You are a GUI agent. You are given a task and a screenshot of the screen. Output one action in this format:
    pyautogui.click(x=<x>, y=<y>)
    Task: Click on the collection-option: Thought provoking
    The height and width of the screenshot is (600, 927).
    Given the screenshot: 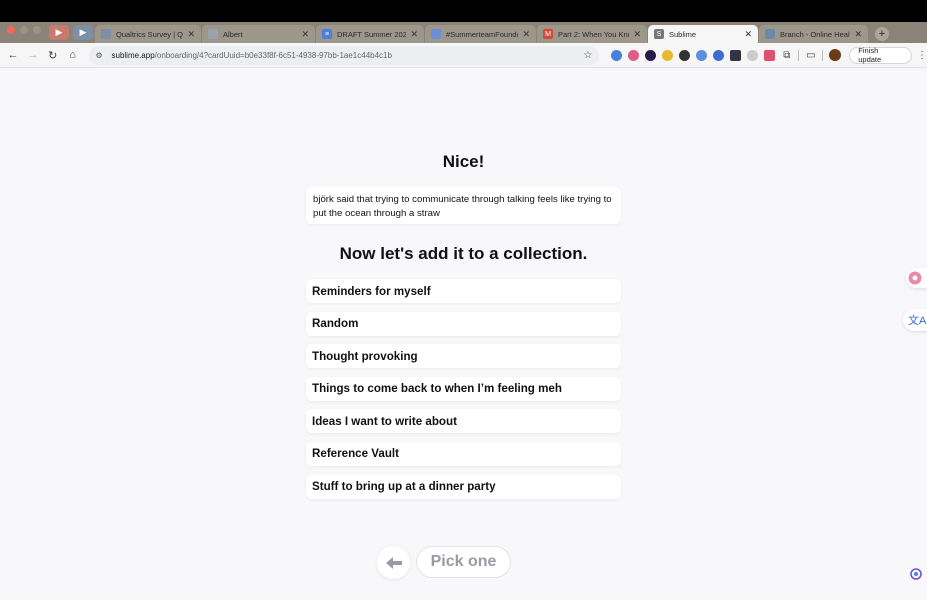 What is the action you would take?
    pyautogui.click(x=463, y=356)
    